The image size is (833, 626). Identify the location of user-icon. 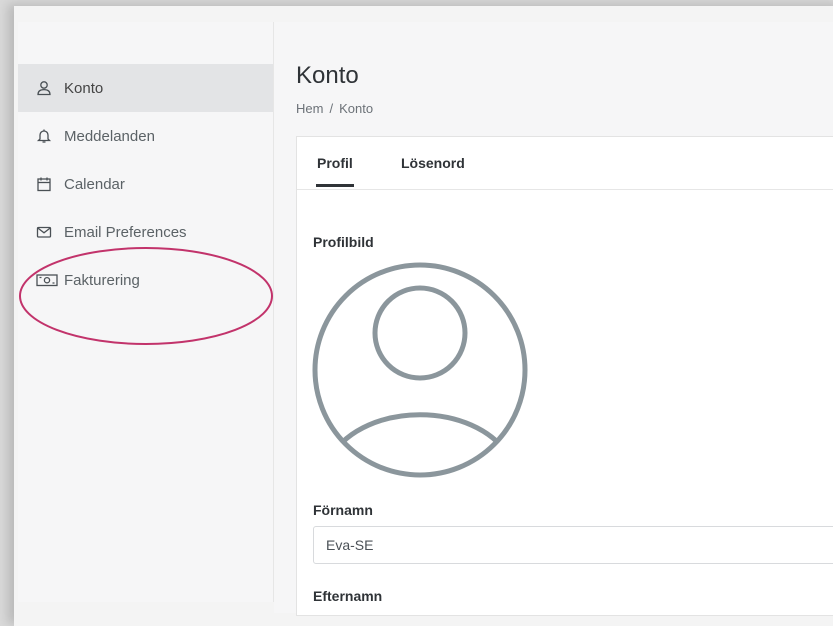
(44, 88).